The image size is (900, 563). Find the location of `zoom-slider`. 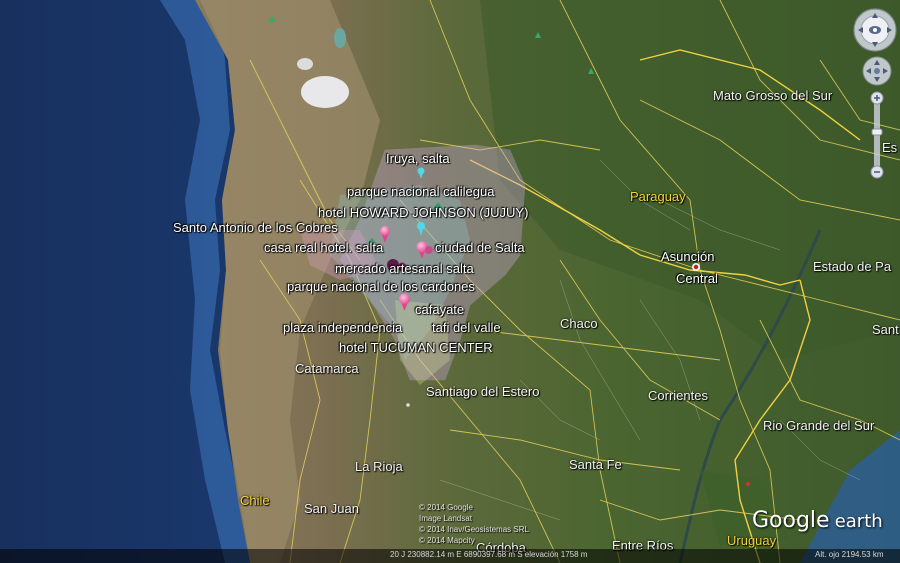

zoom-slider is located at coordinates (877, 135).